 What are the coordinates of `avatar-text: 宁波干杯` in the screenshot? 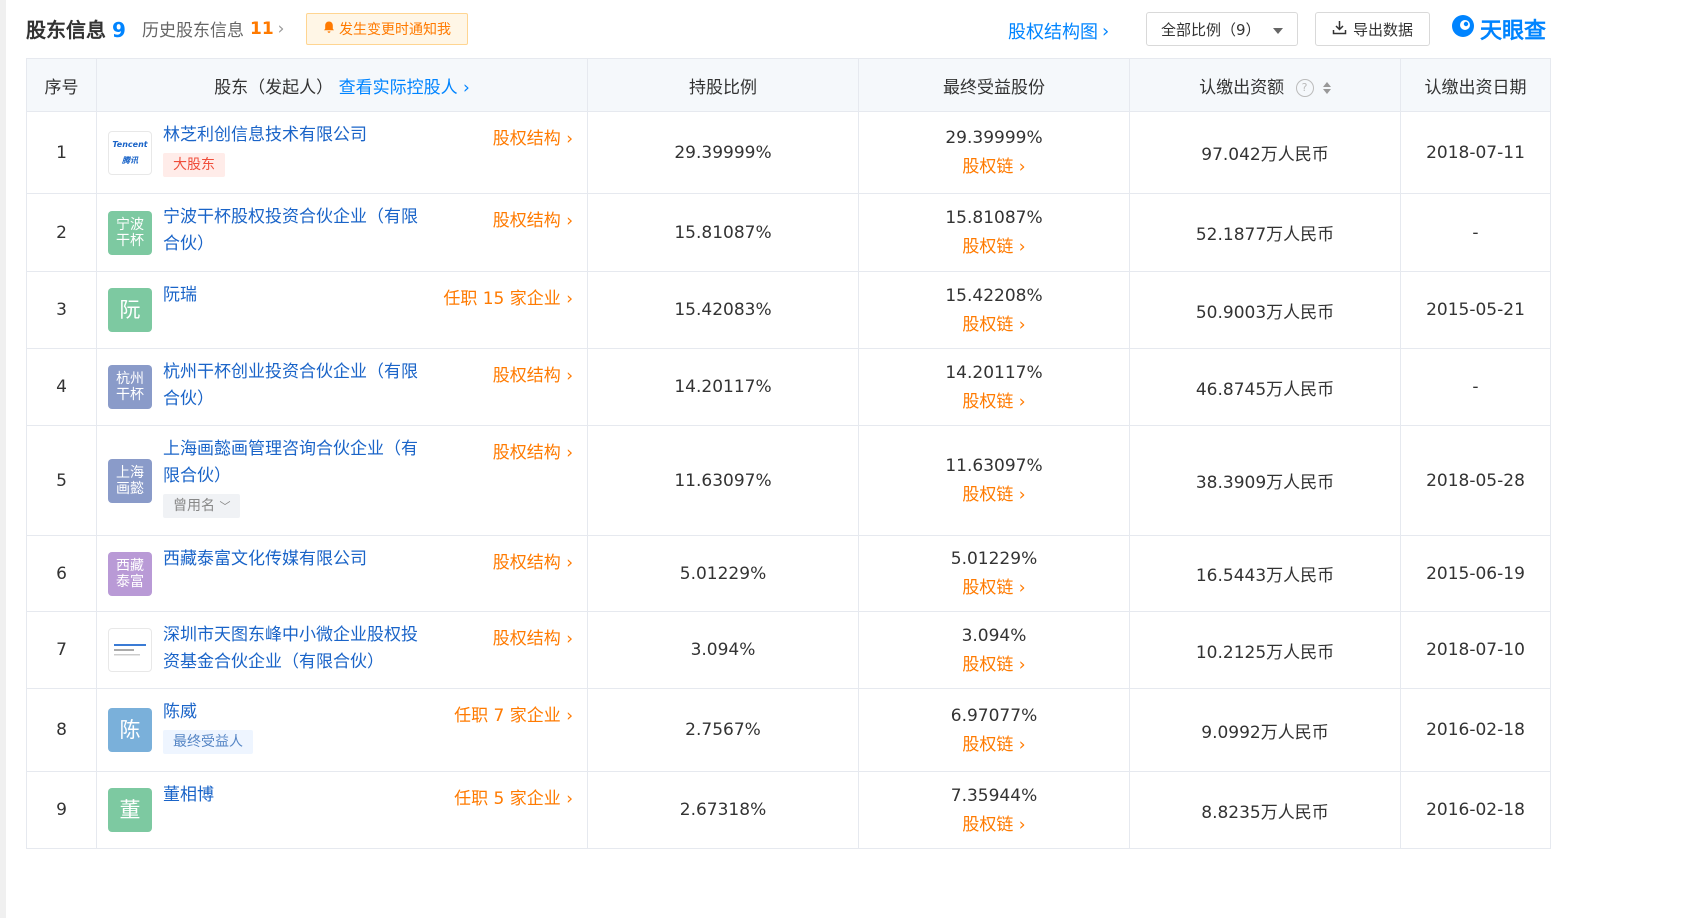 It's located at (130, 232).